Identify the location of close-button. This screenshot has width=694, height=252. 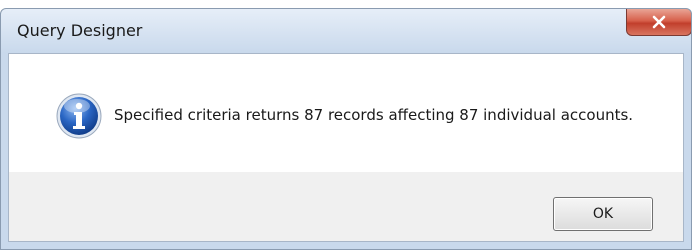
(658, 22).